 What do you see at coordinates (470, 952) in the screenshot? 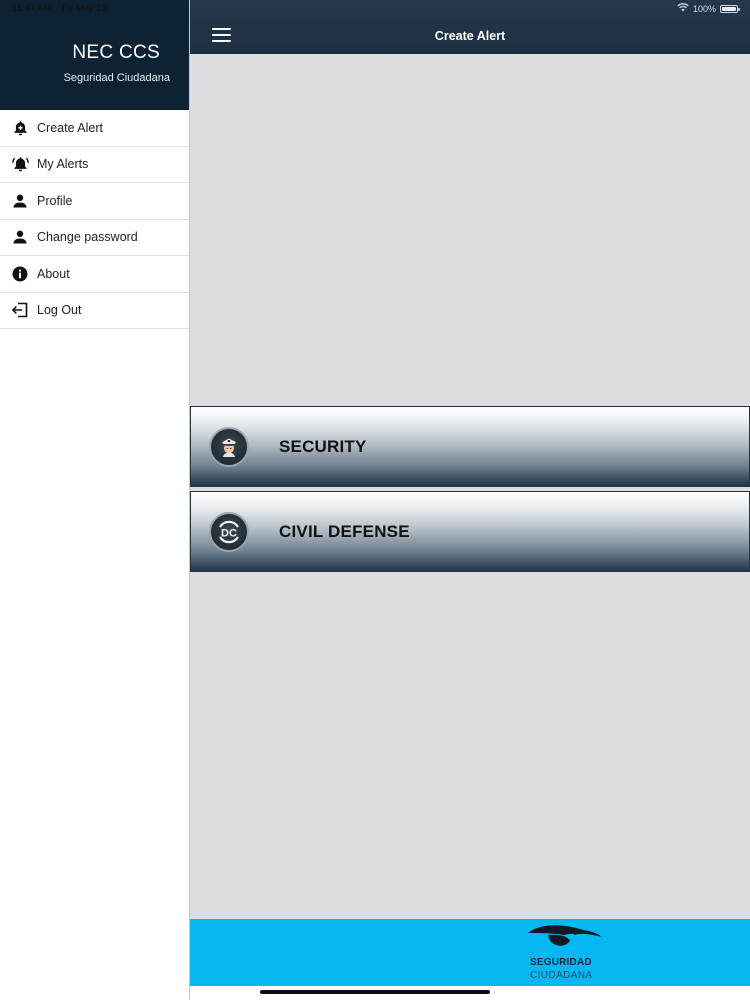
I see `footer-banner: SEGURIDAD CIUDADANA` at bounding box center [470, 952].